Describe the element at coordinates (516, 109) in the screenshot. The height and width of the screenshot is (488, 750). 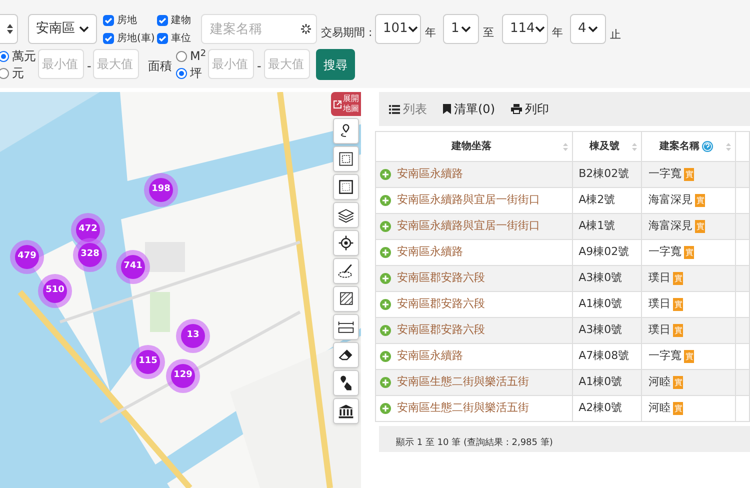
I see `print-icon` at that location.